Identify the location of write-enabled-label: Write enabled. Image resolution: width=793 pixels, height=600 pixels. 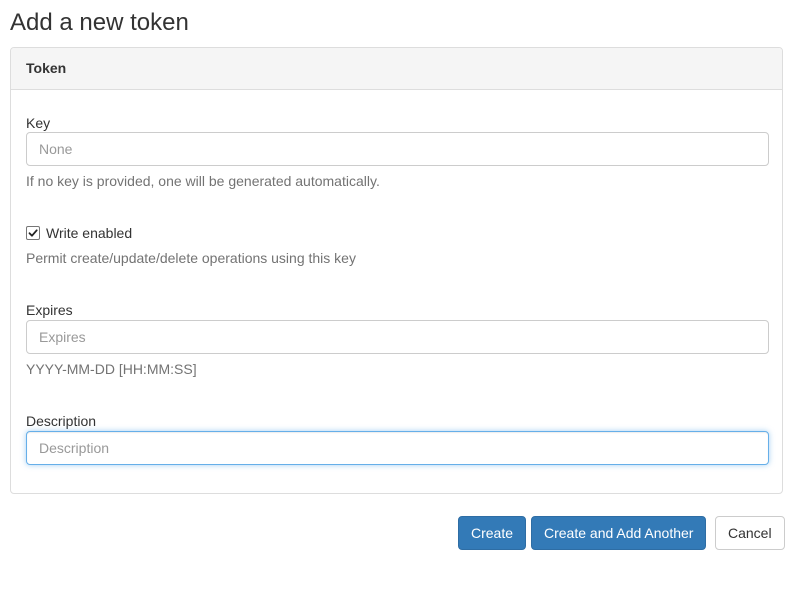
(89, 233).